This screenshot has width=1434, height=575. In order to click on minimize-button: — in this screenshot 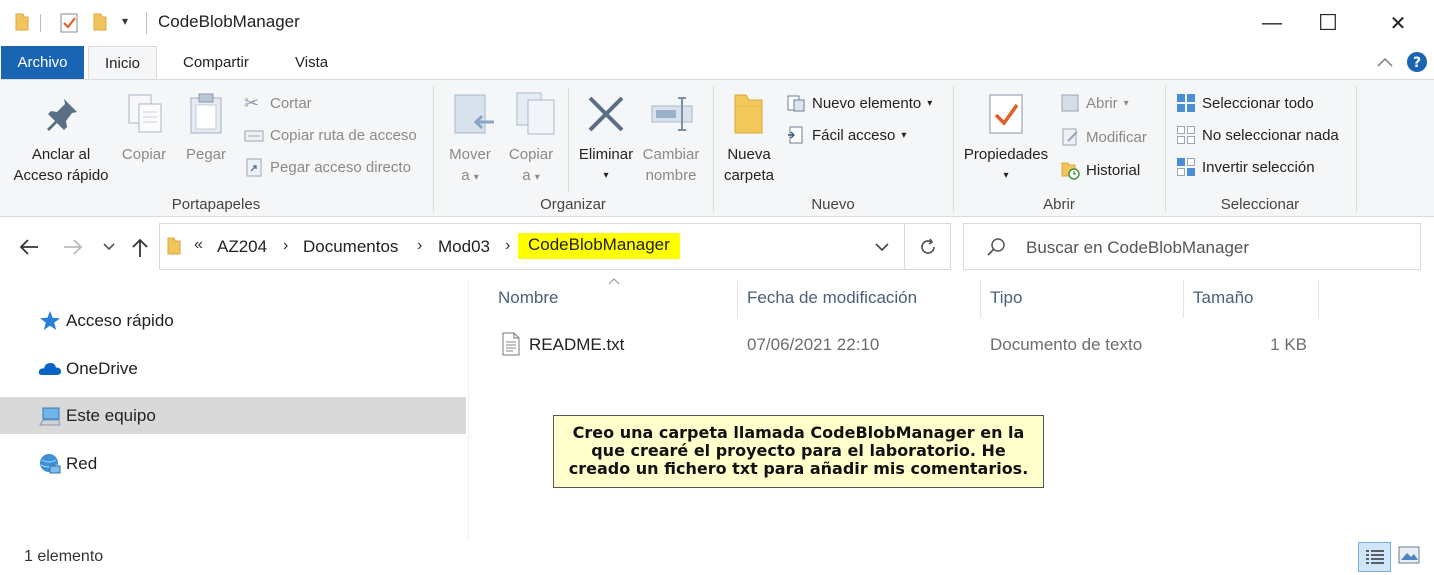, I will do `click(1272, 23)`.